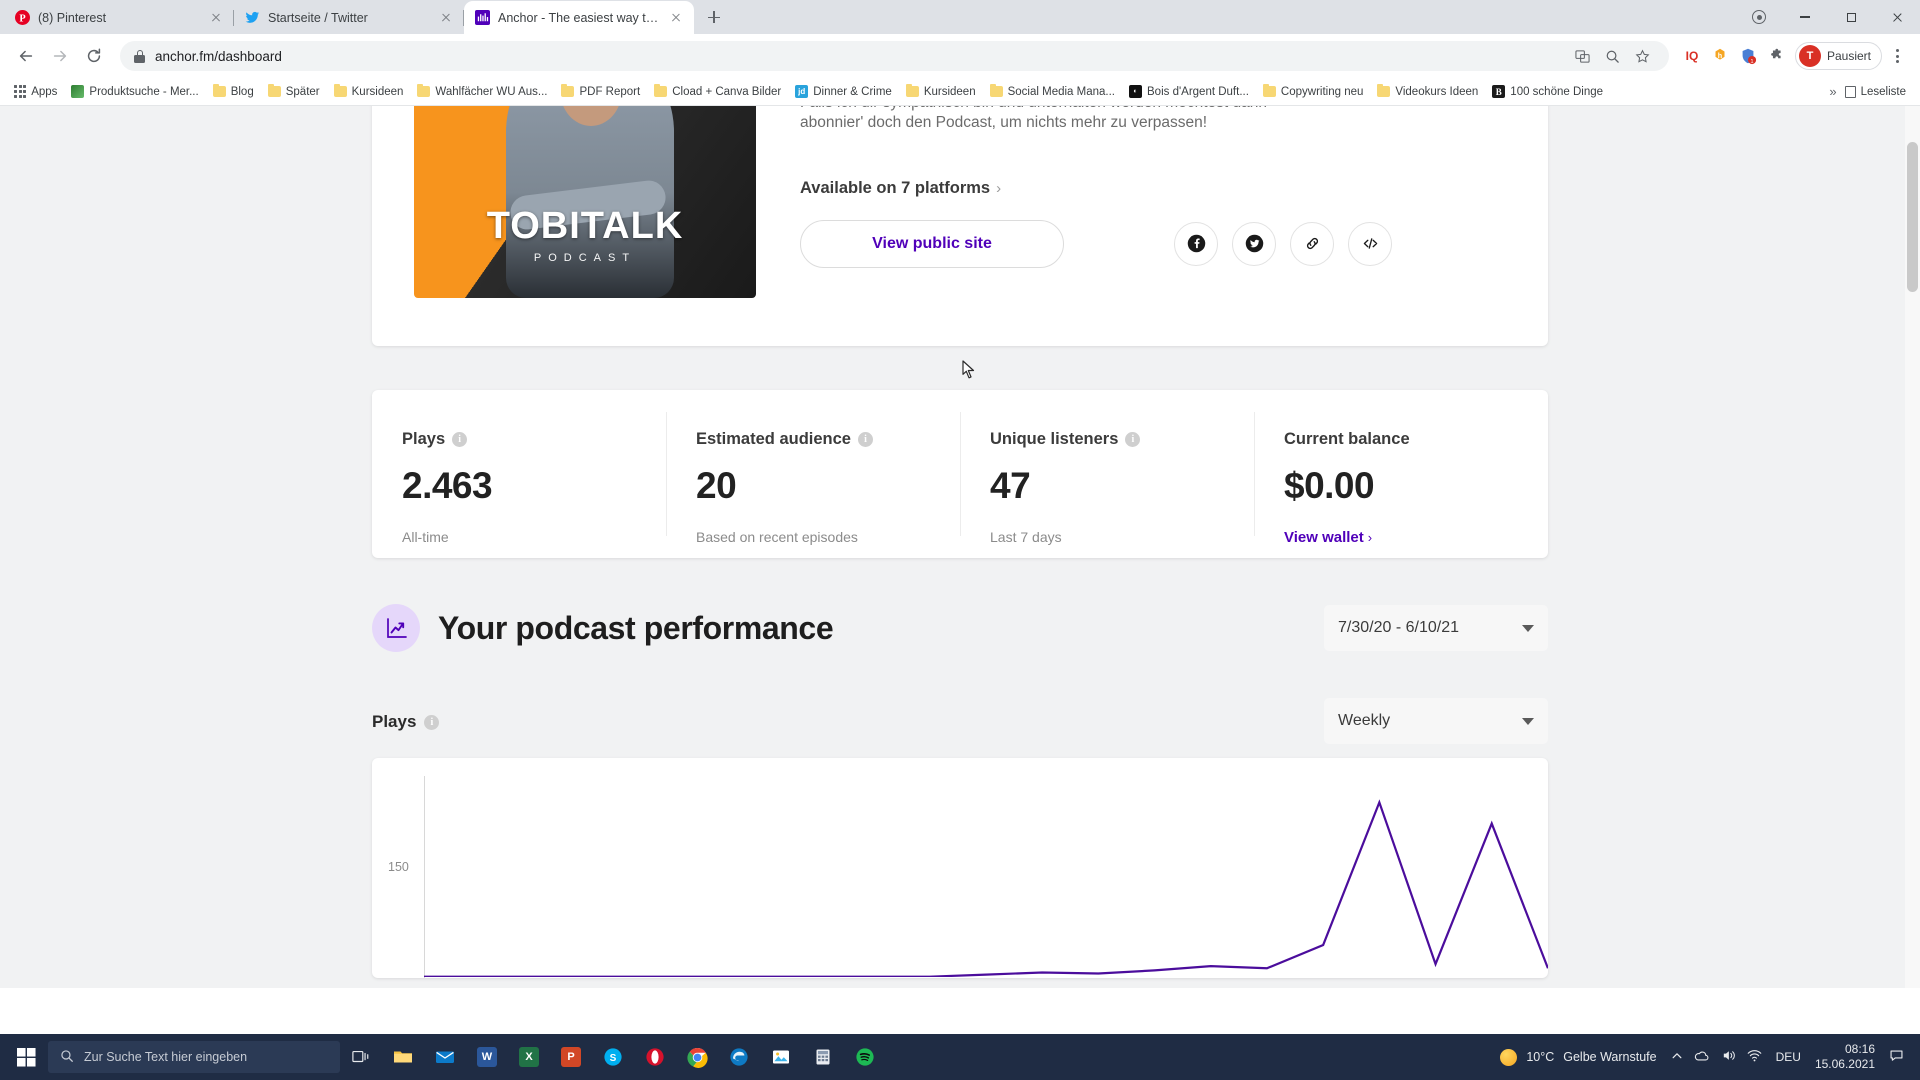 The image size is (1920, 1080). What do you see at coordinates (194, 1057) in the screenshot?
I see `search-input: Zur Suche Text hier eingeben` at bounding box center [194, 1057].